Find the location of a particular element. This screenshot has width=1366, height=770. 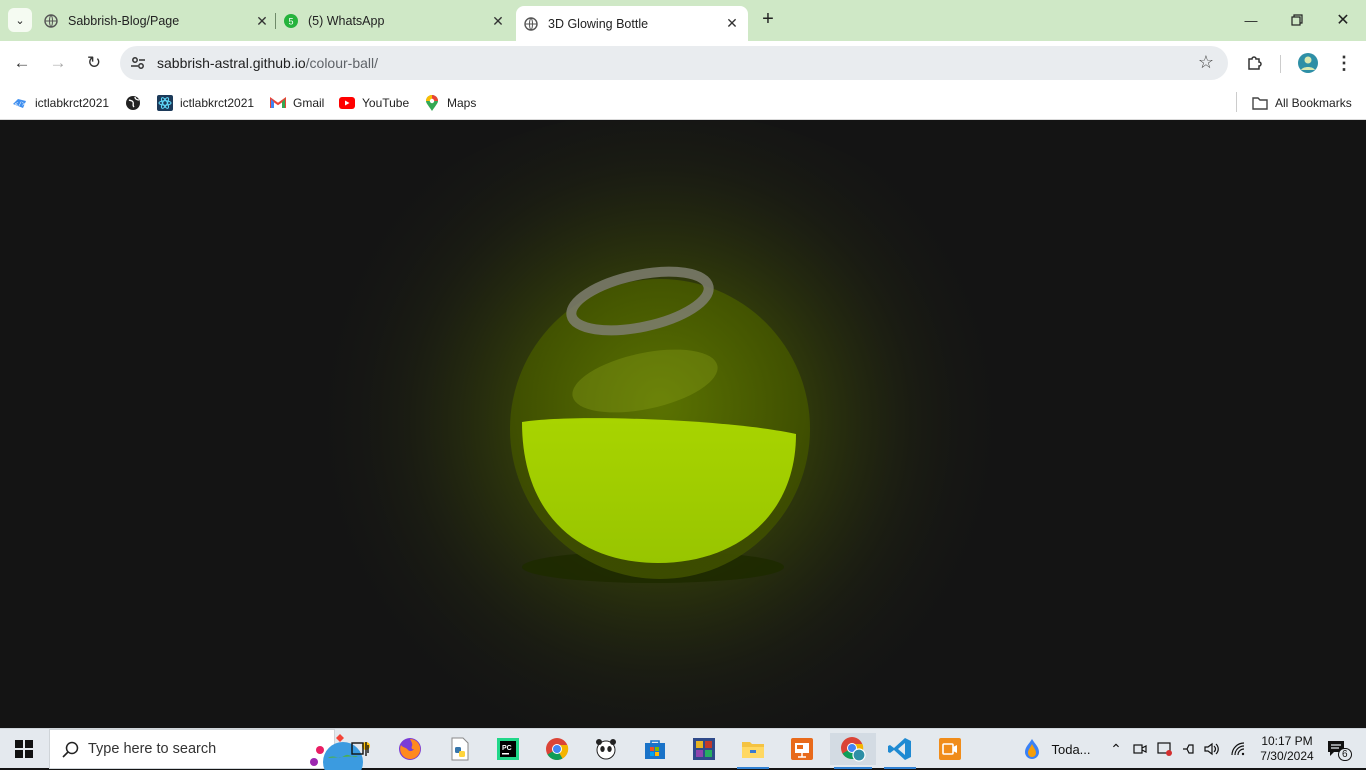

youtube-icon is located at coordinates (347, 103).